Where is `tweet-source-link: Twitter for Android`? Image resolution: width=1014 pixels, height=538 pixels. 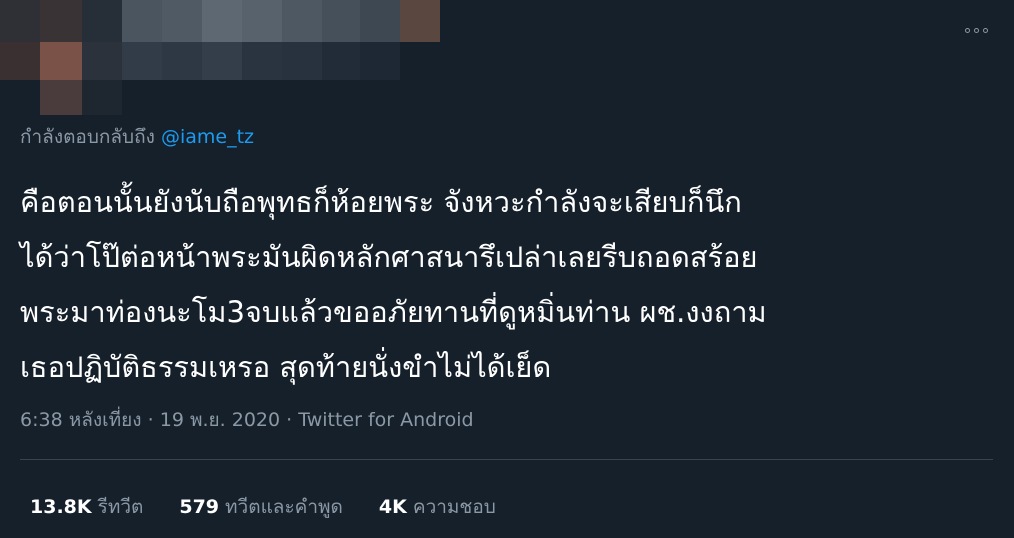 tweet-source-link: Twitter for Android is located at coordinates (385, 420).